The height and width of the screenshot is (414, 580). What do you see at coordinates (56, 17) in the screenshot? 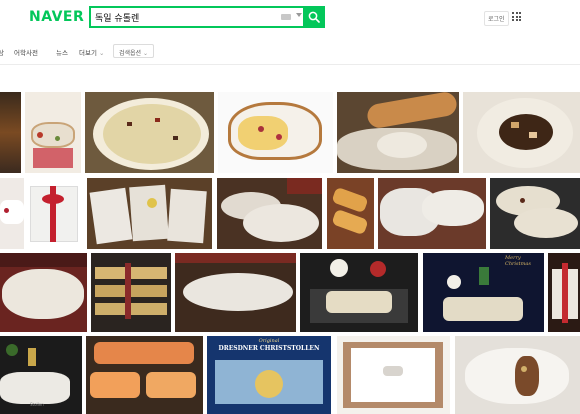
I see `naver-logo: NAVER` at bounding box center [56, 17].